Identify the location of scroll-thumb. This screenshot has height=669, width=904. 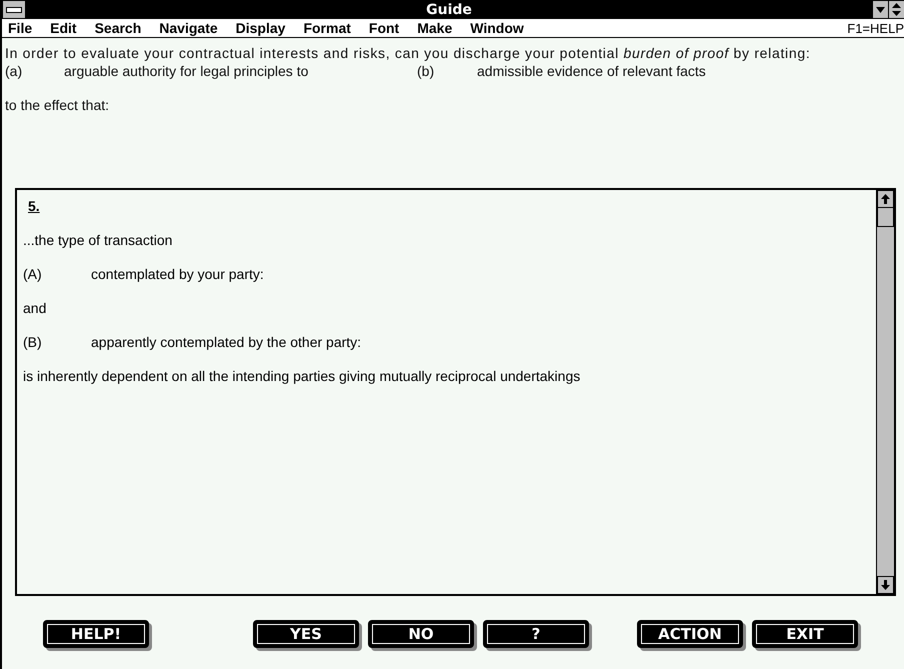
(885, 217).